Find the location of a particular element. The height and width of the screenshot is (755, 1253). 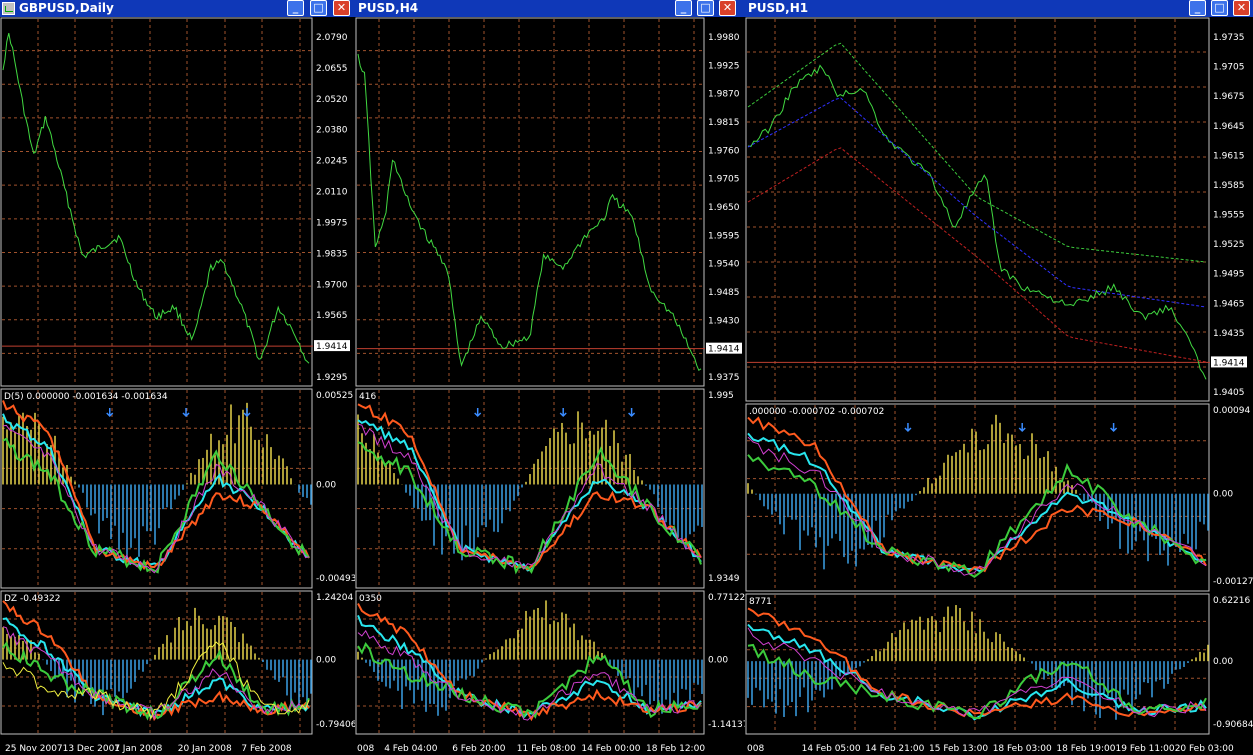

price-axis-label: 1.9735 is located at coordinates (1229, 38).